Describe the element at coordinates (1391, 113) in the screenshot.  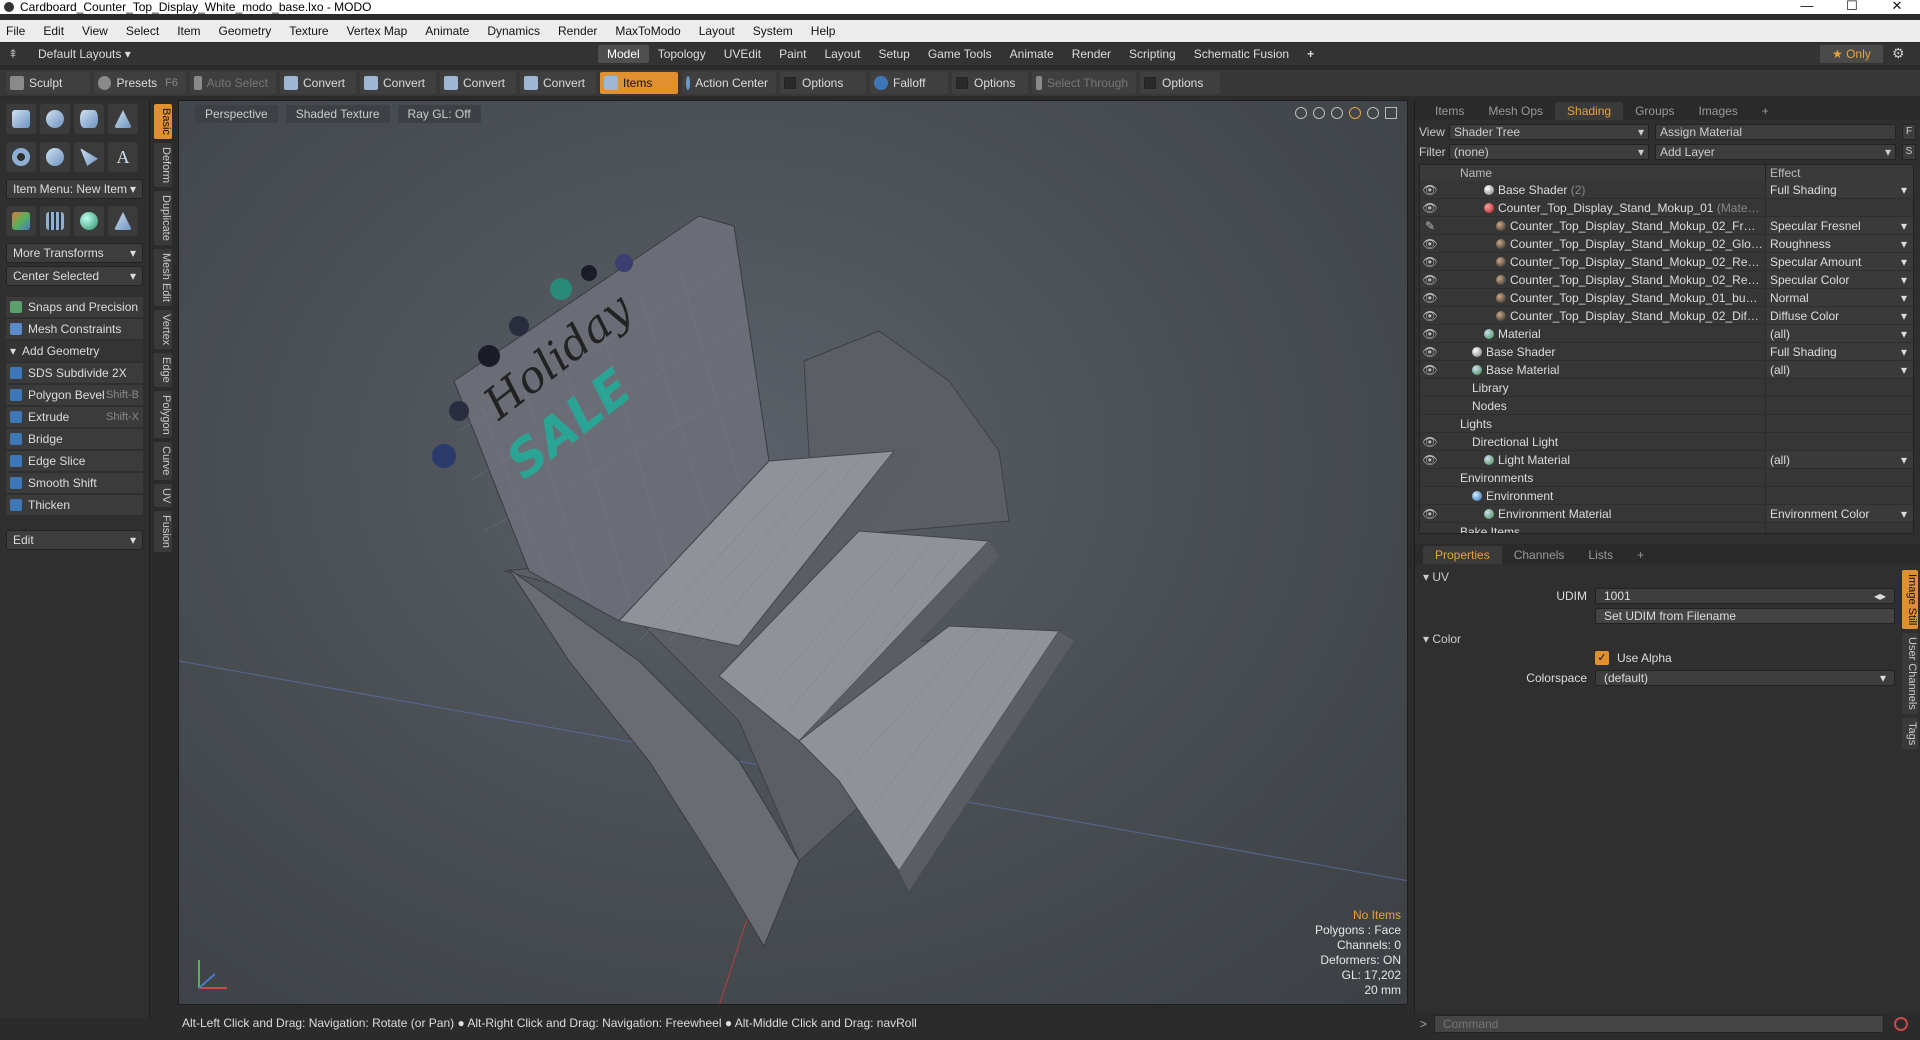
I see `viewport-expand-icon` at that location.